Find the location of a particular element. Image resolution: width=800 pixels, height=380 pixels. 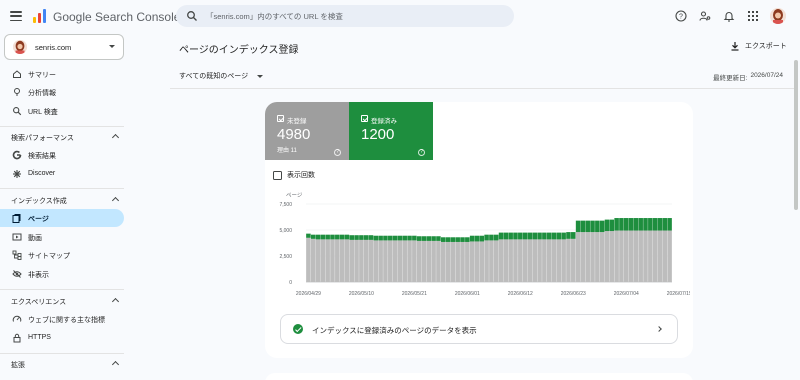

sidebar-item-core-web-vitals: ウェブに関する主な指標 is located at coordinates (62, 319).